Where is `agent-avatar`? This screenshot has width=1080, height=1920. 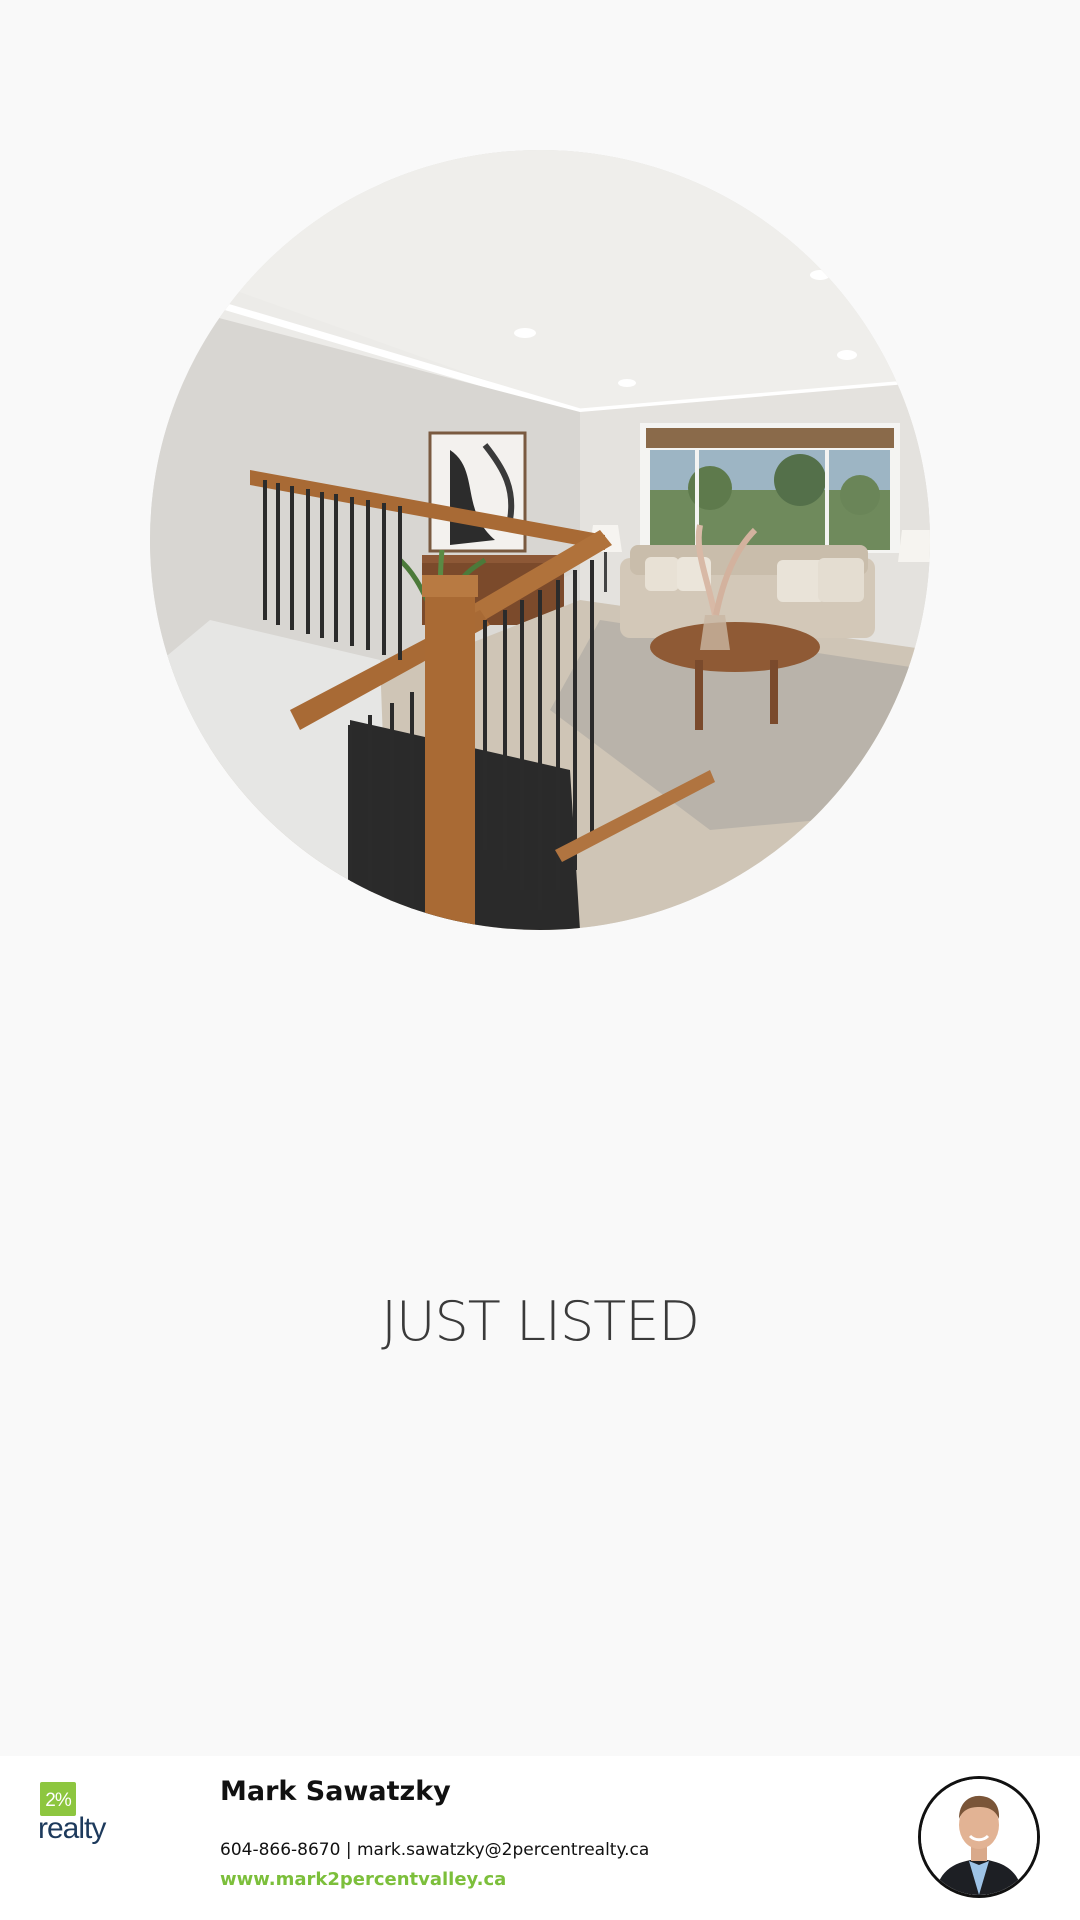
agent-avatar is located at coordinates (979, 1837).